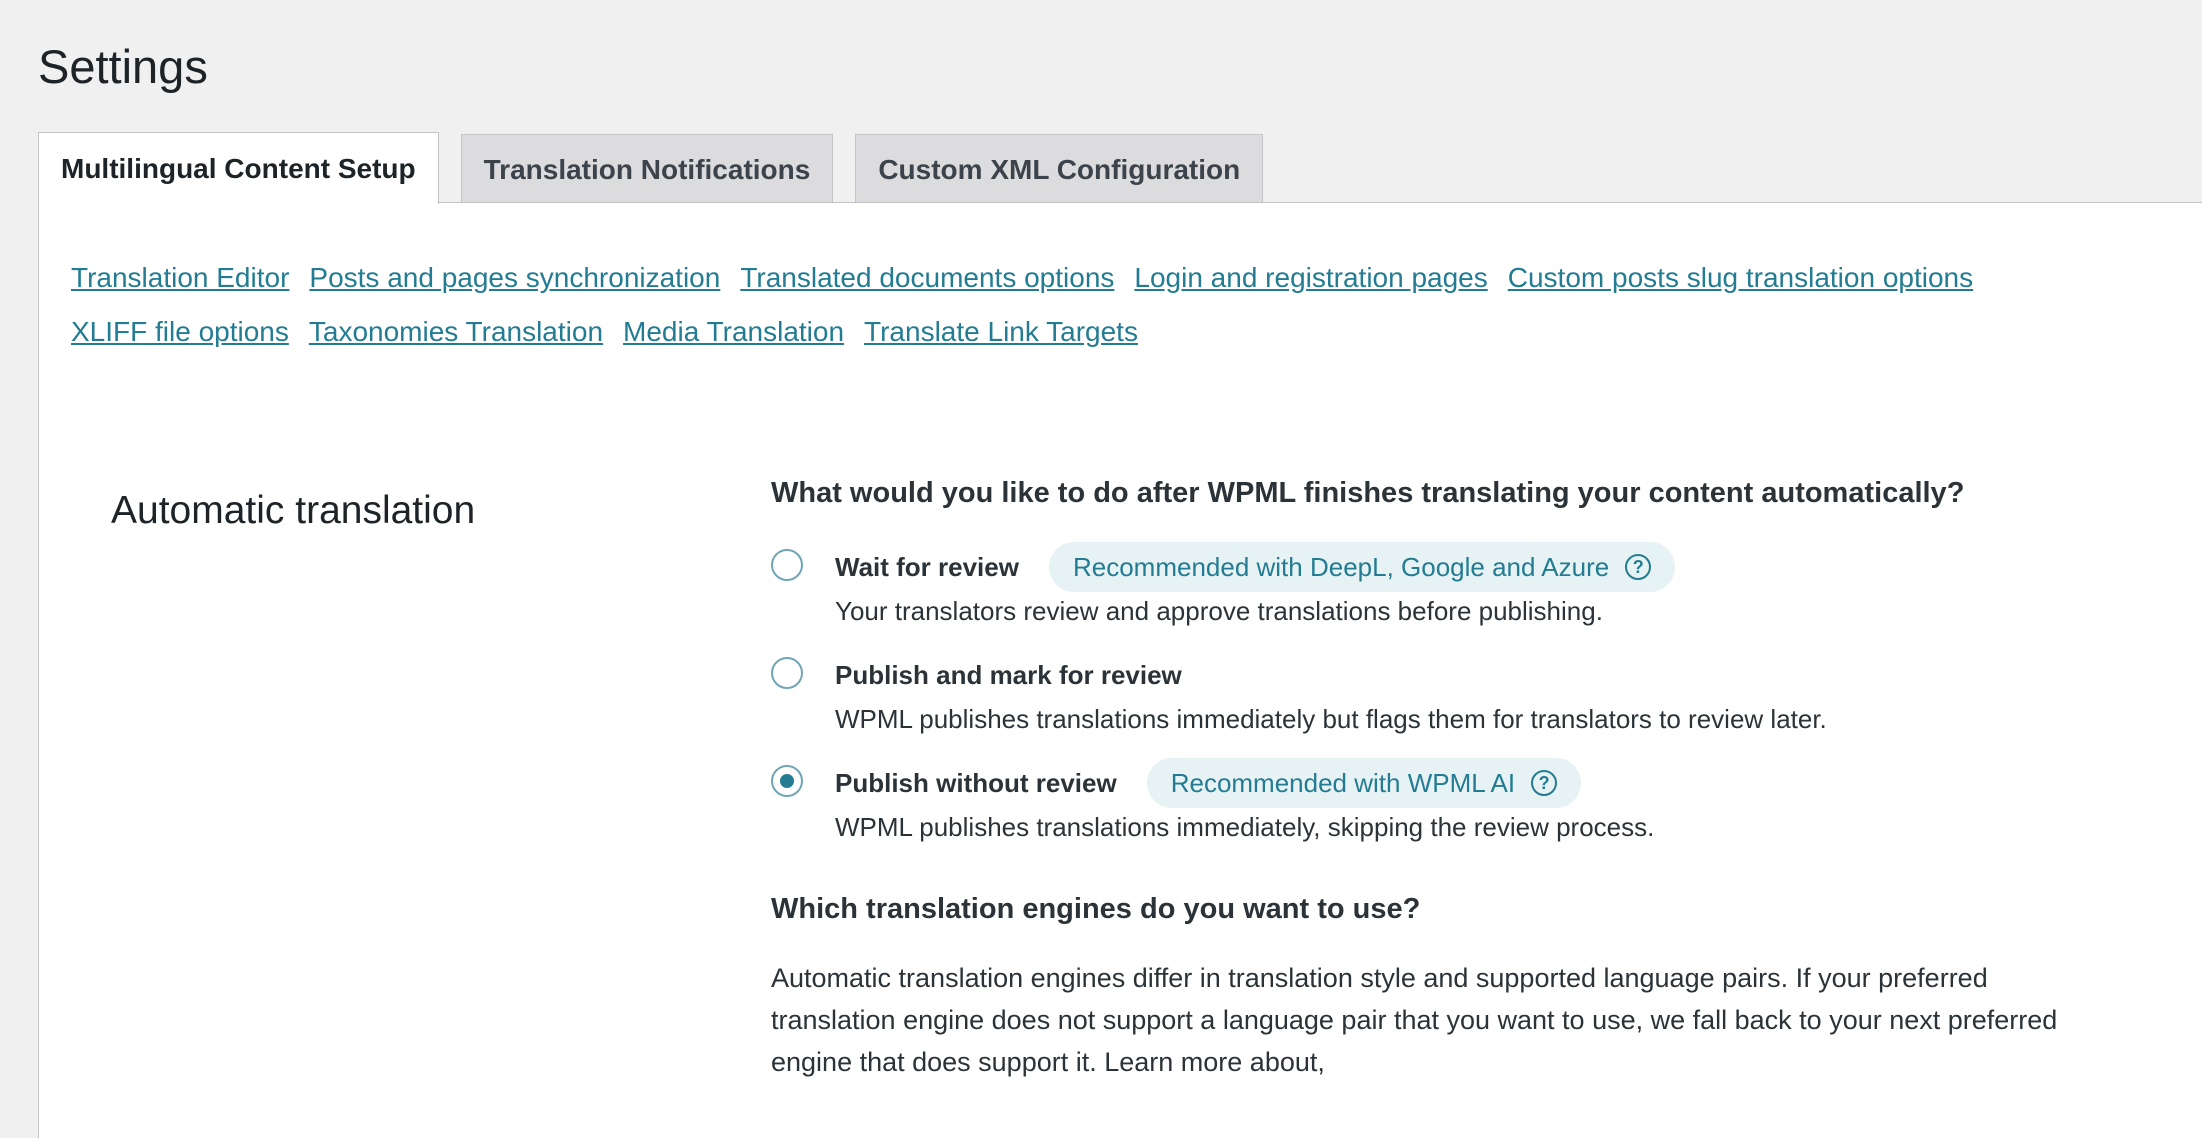  Describe the element at coordinates (1059, 169) in the screenshot. I see `tab-custom-xml-configuration: Custom XML Configuration` at that location.